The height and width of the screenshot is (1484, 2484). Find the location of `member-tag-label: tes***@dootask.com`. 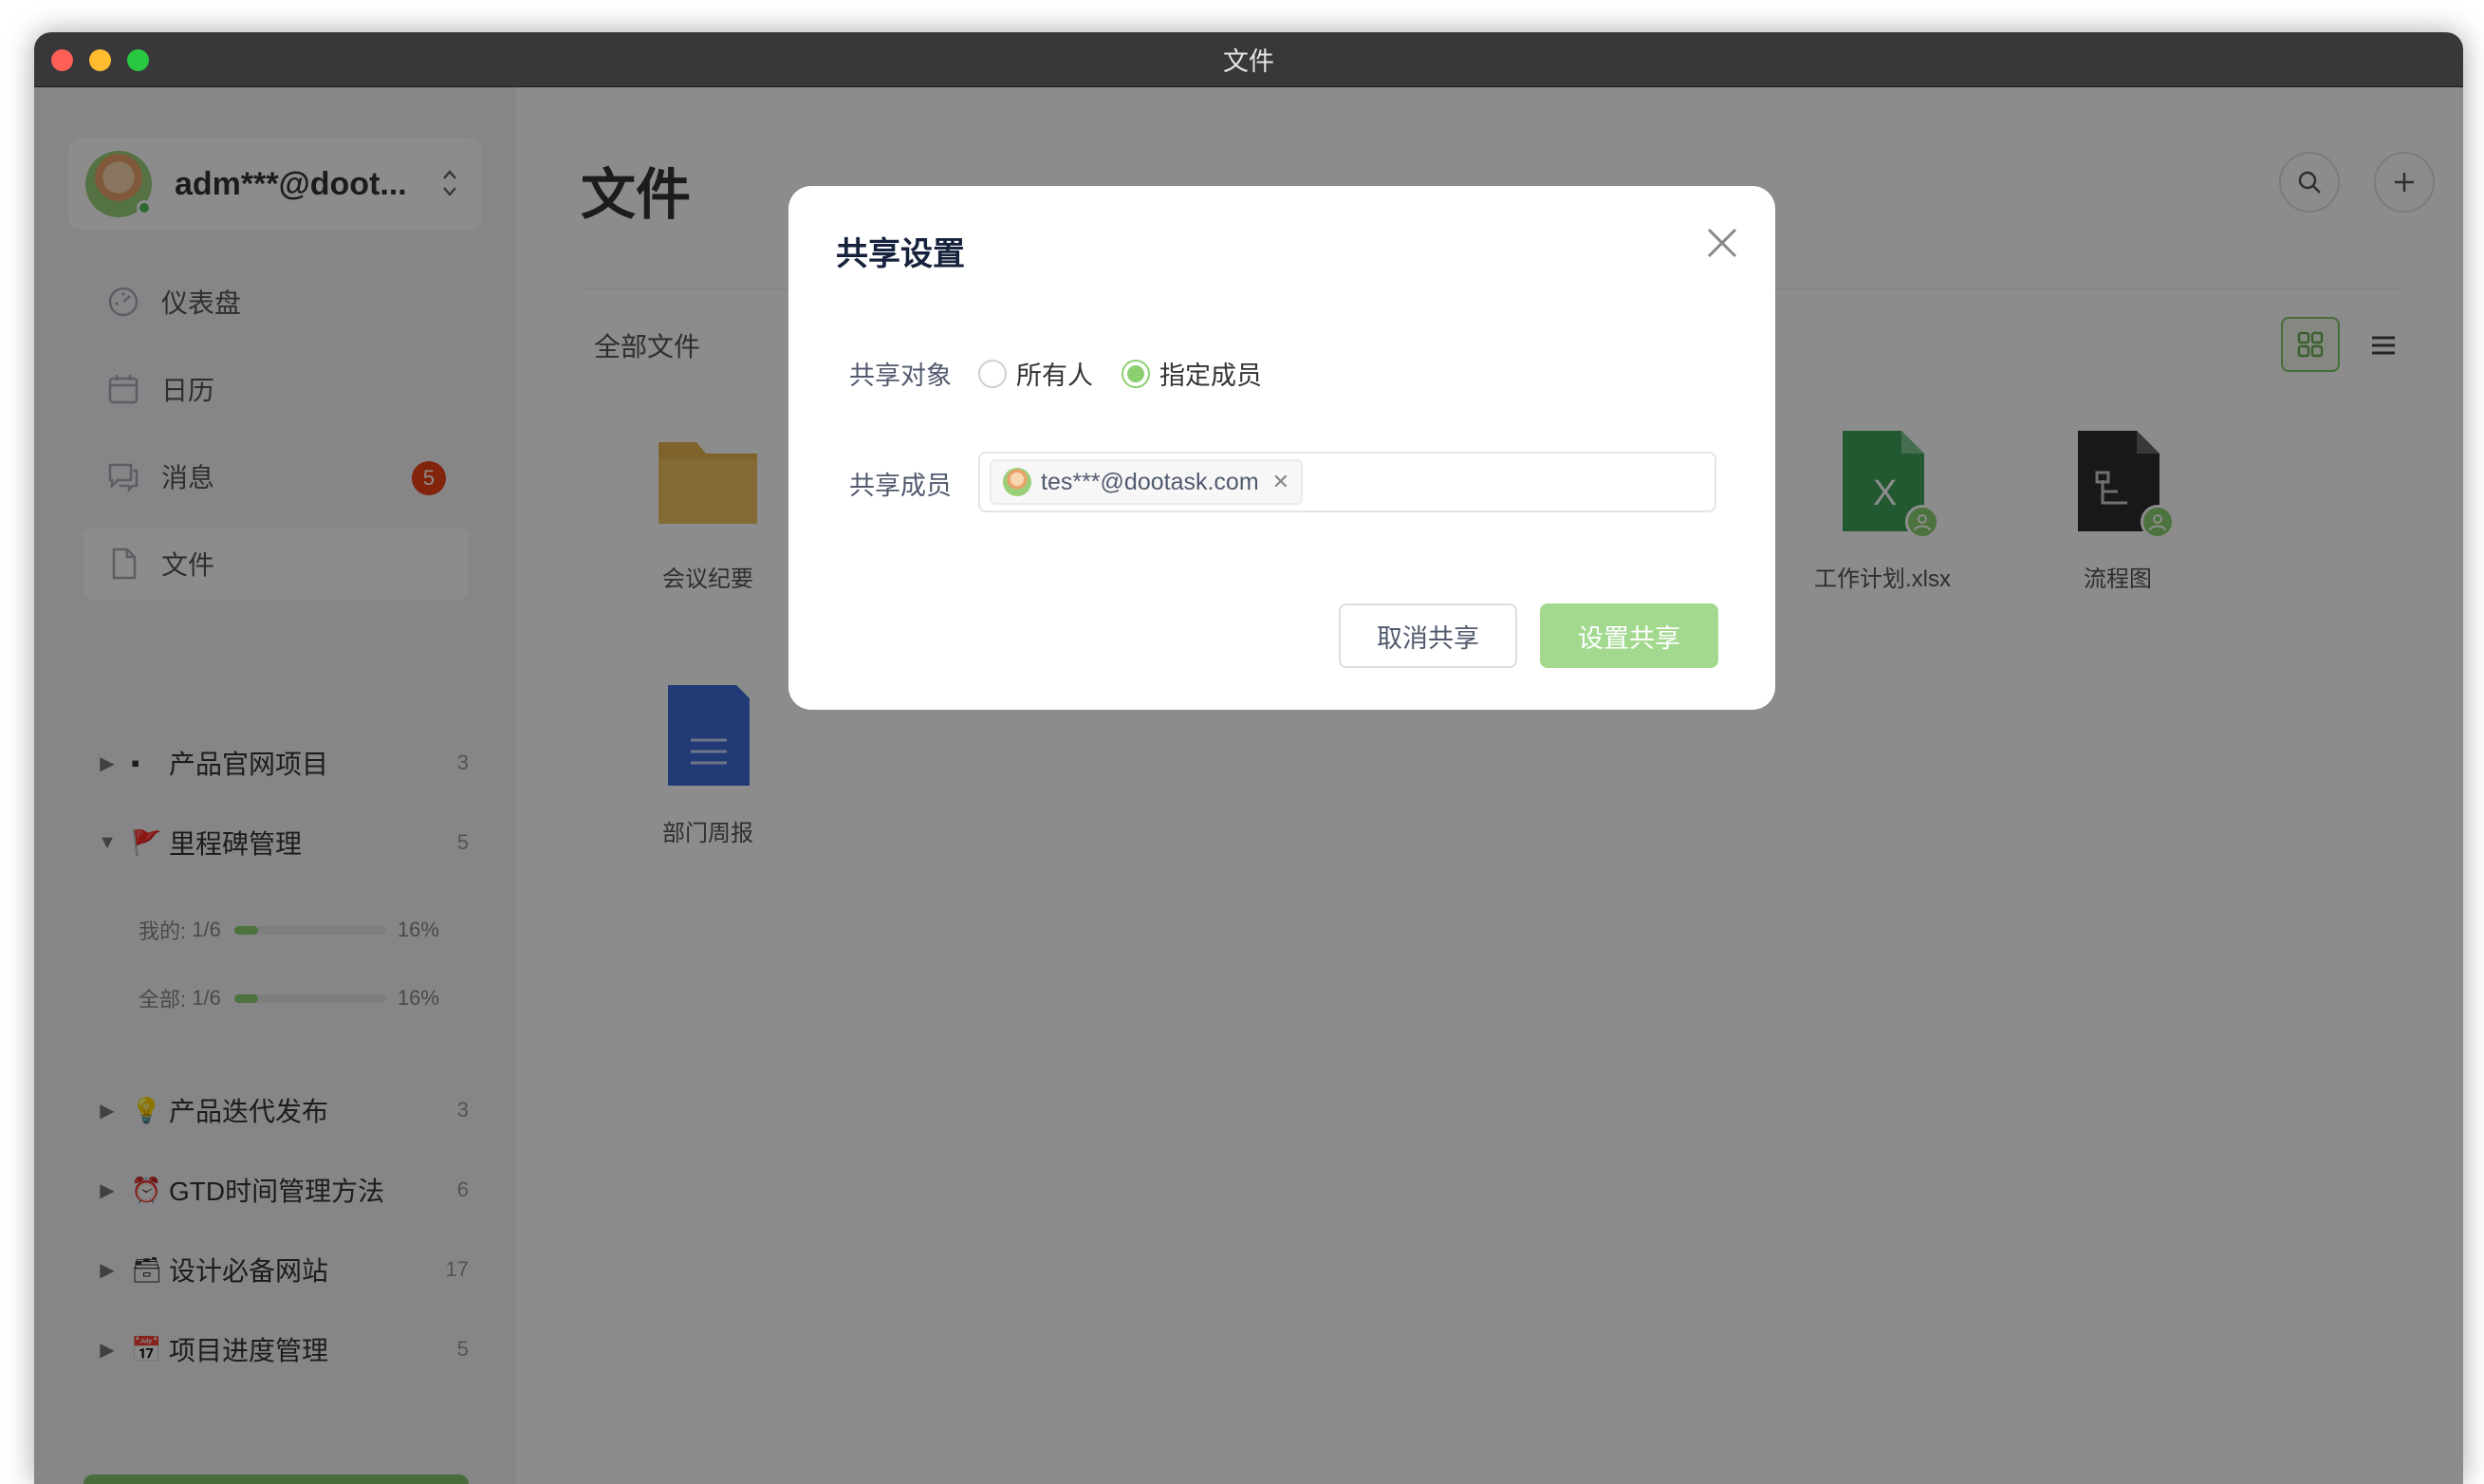

member-tag-label: tes***@dootask.com is located at coordinates (1150, 482).